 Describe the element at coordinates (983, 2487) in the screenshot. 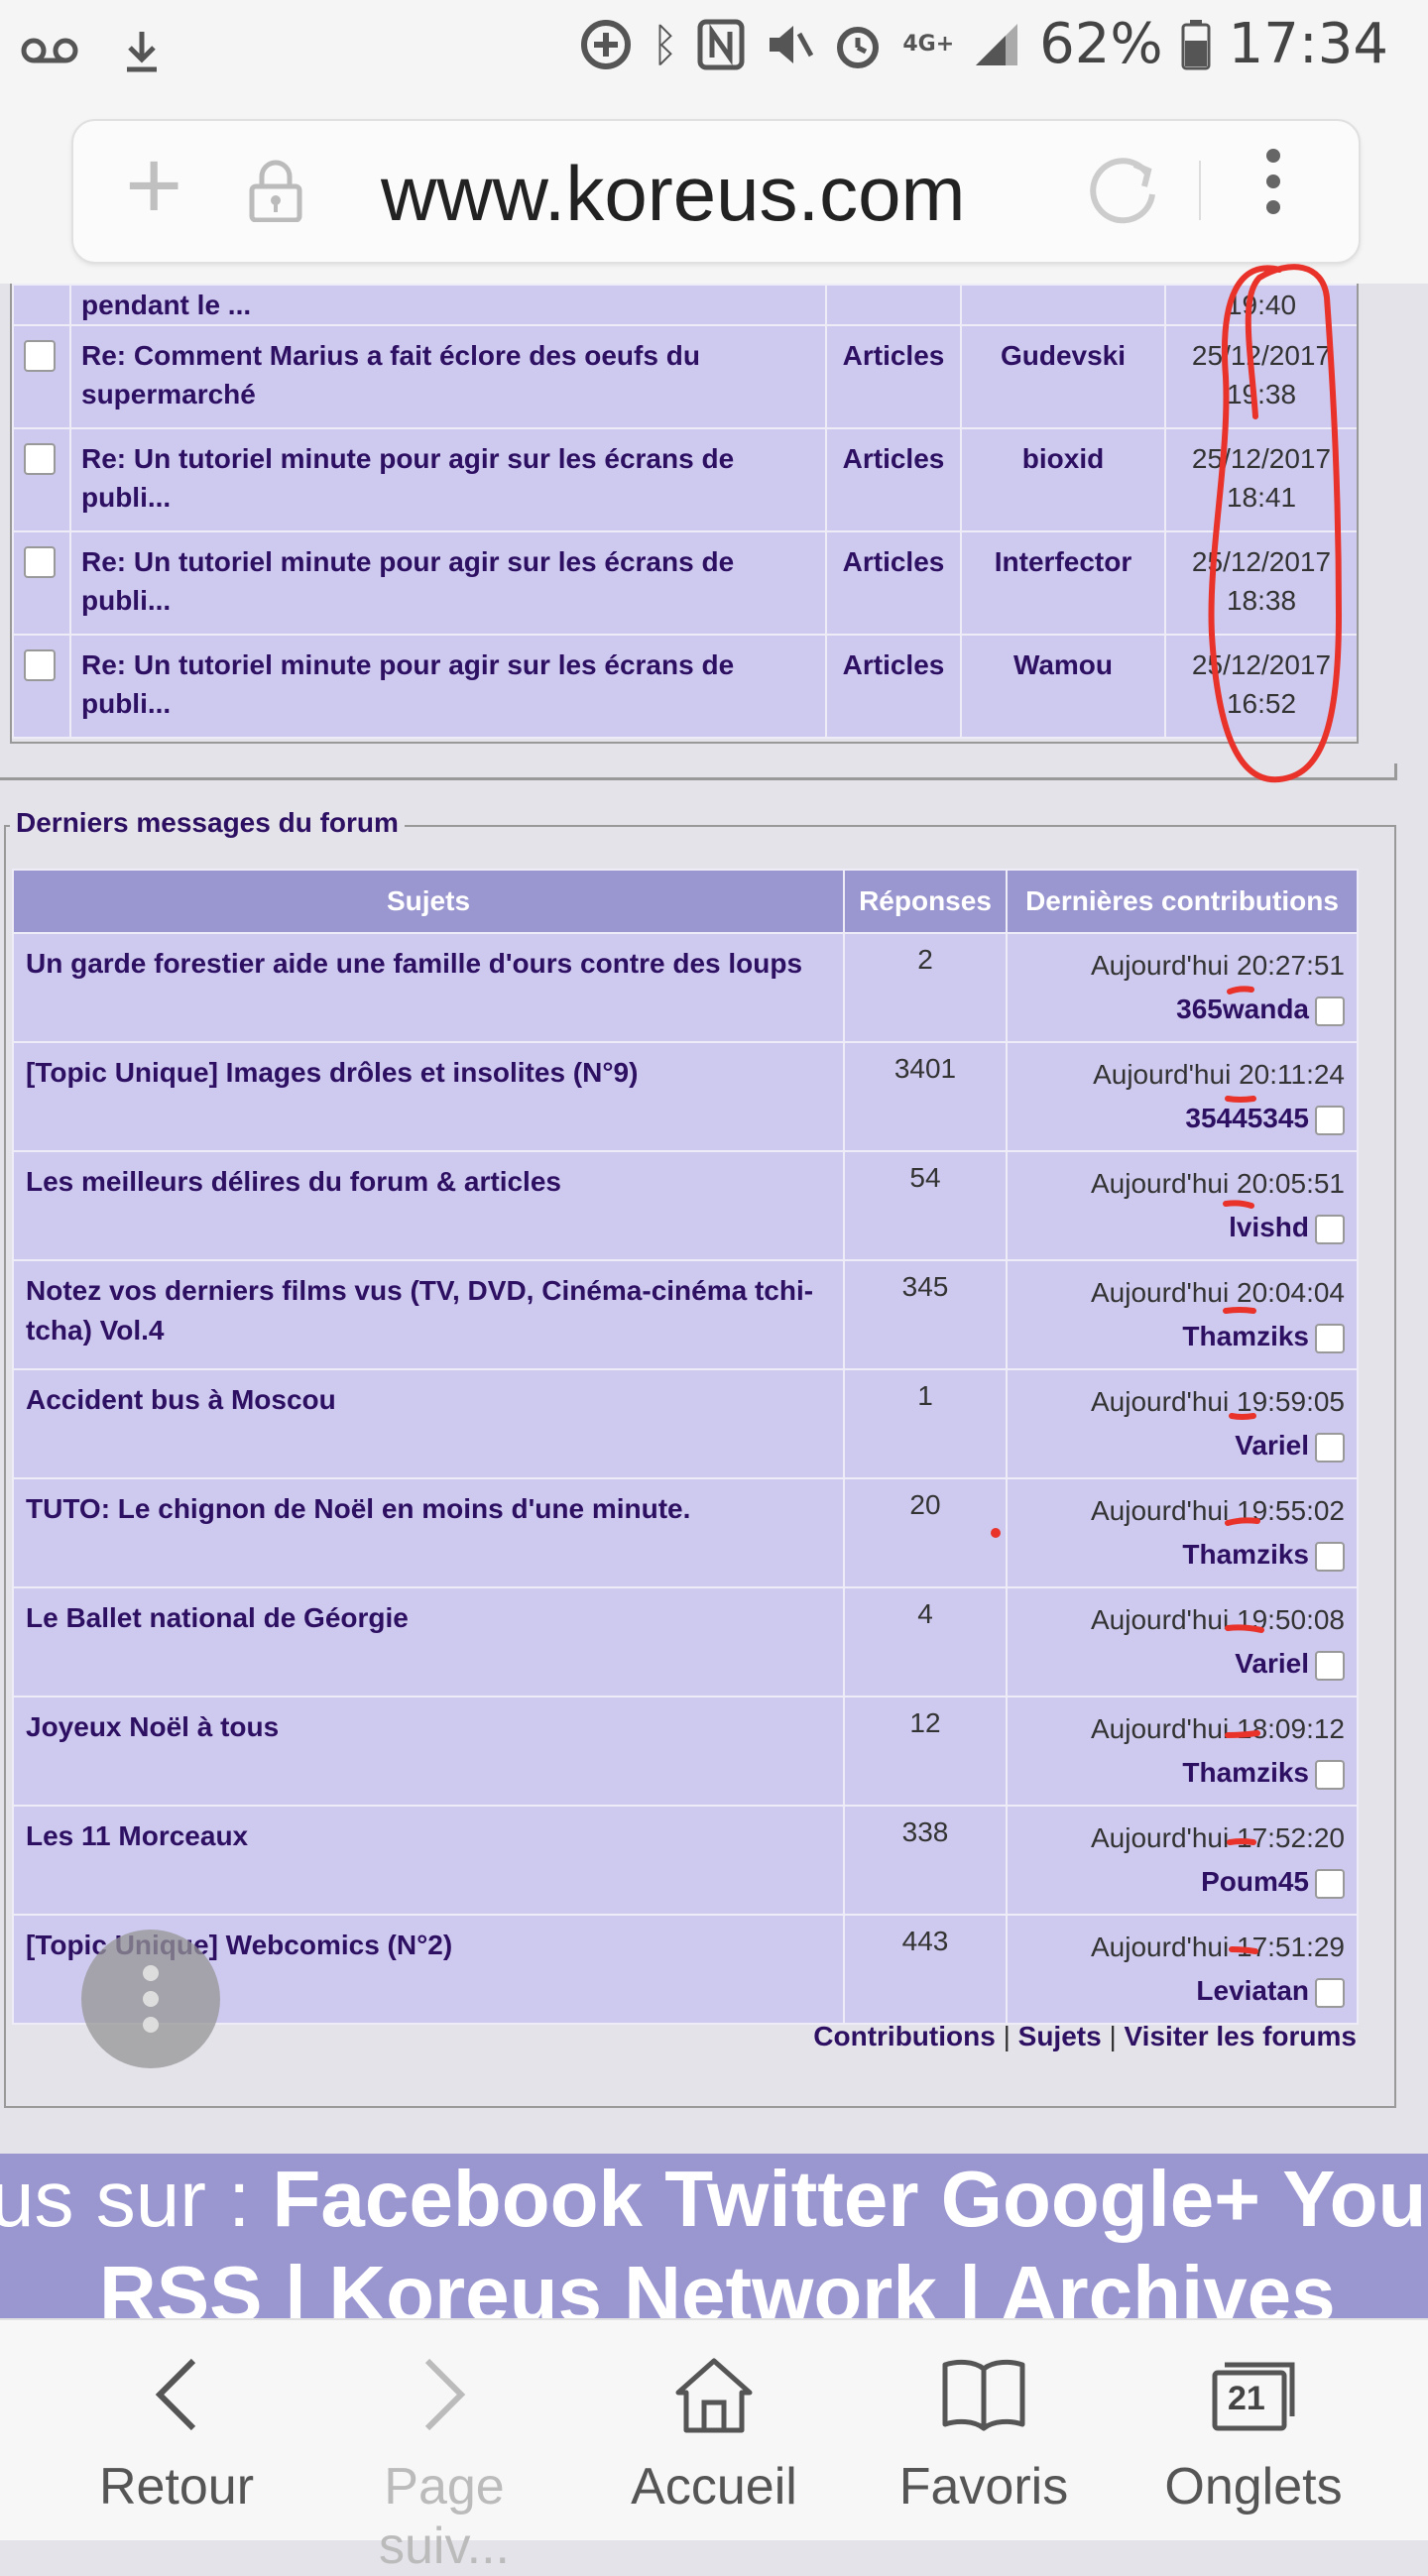

I see `nav-bookmarks-label: Favoris` at that location.